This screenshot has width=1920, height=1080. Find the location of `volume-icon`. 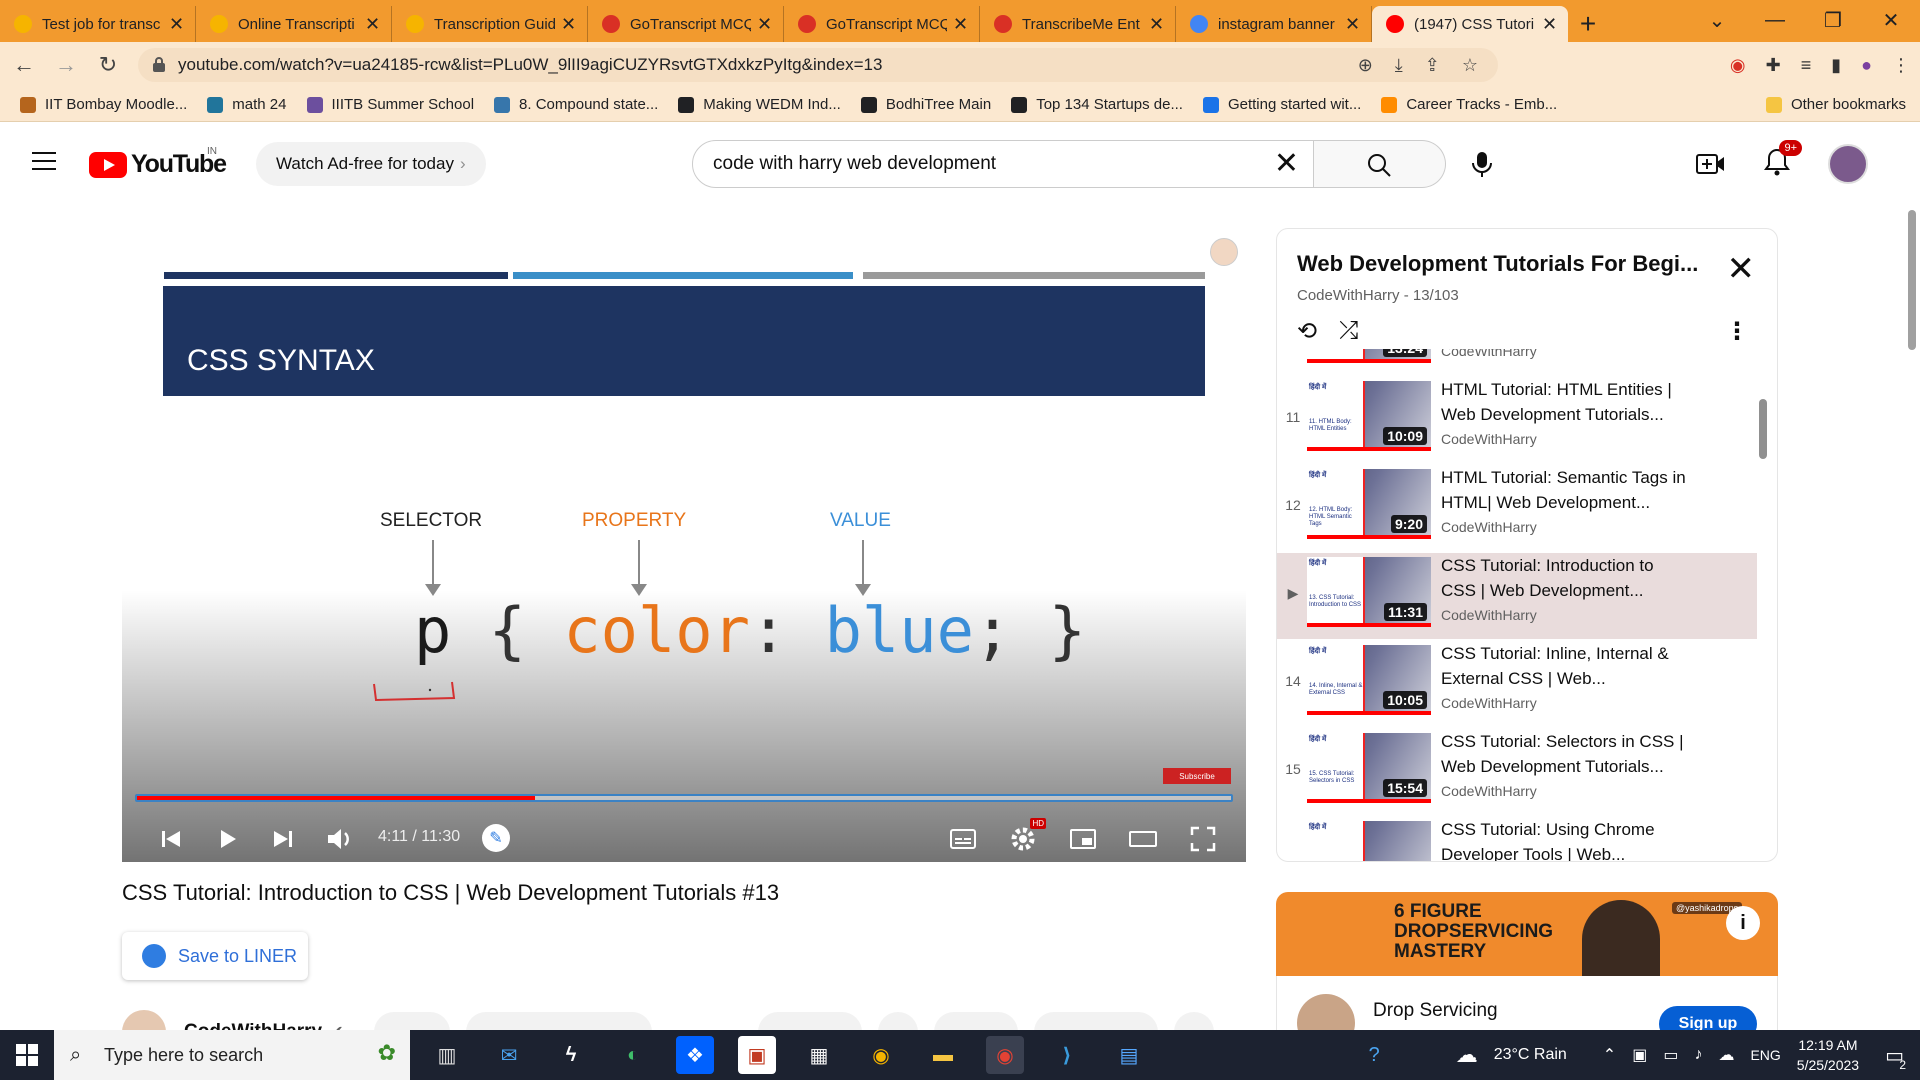

volume-icon is located at coordinates (339, 839).